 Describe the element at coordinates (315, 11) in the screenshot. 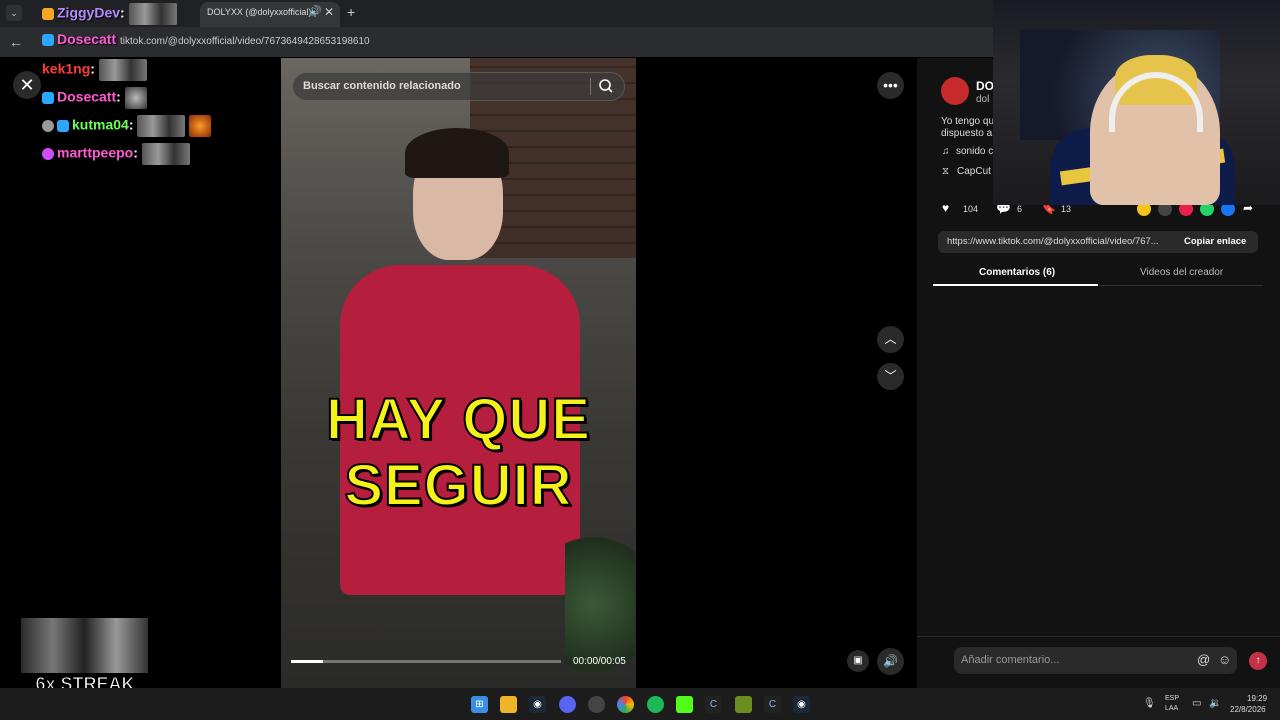

I see `tab-sound-icon: 🔊` at that location.